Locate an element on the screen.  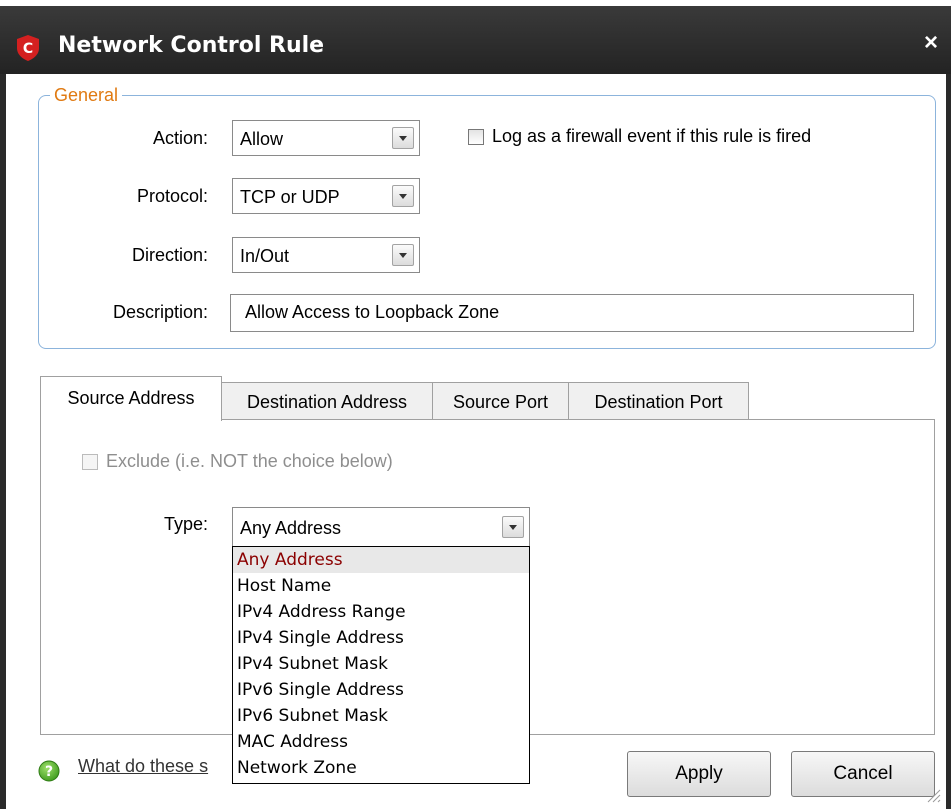
option-ipv4-subnet-mask: IPv4 Subnet Mask is located at coordinates (381, 664).